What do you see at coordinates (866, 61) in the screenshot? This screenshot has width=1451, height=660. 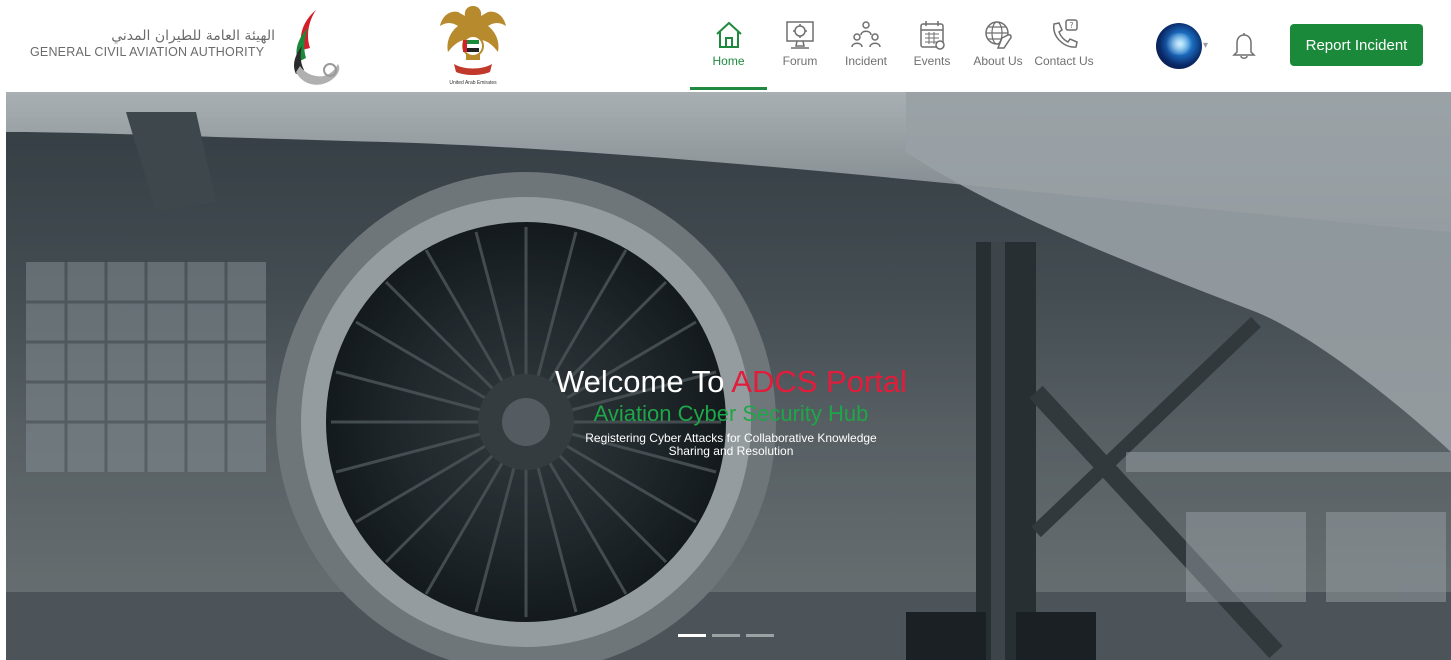 I see `nav-label-incident: Incident` at bounding box center [866, 61].